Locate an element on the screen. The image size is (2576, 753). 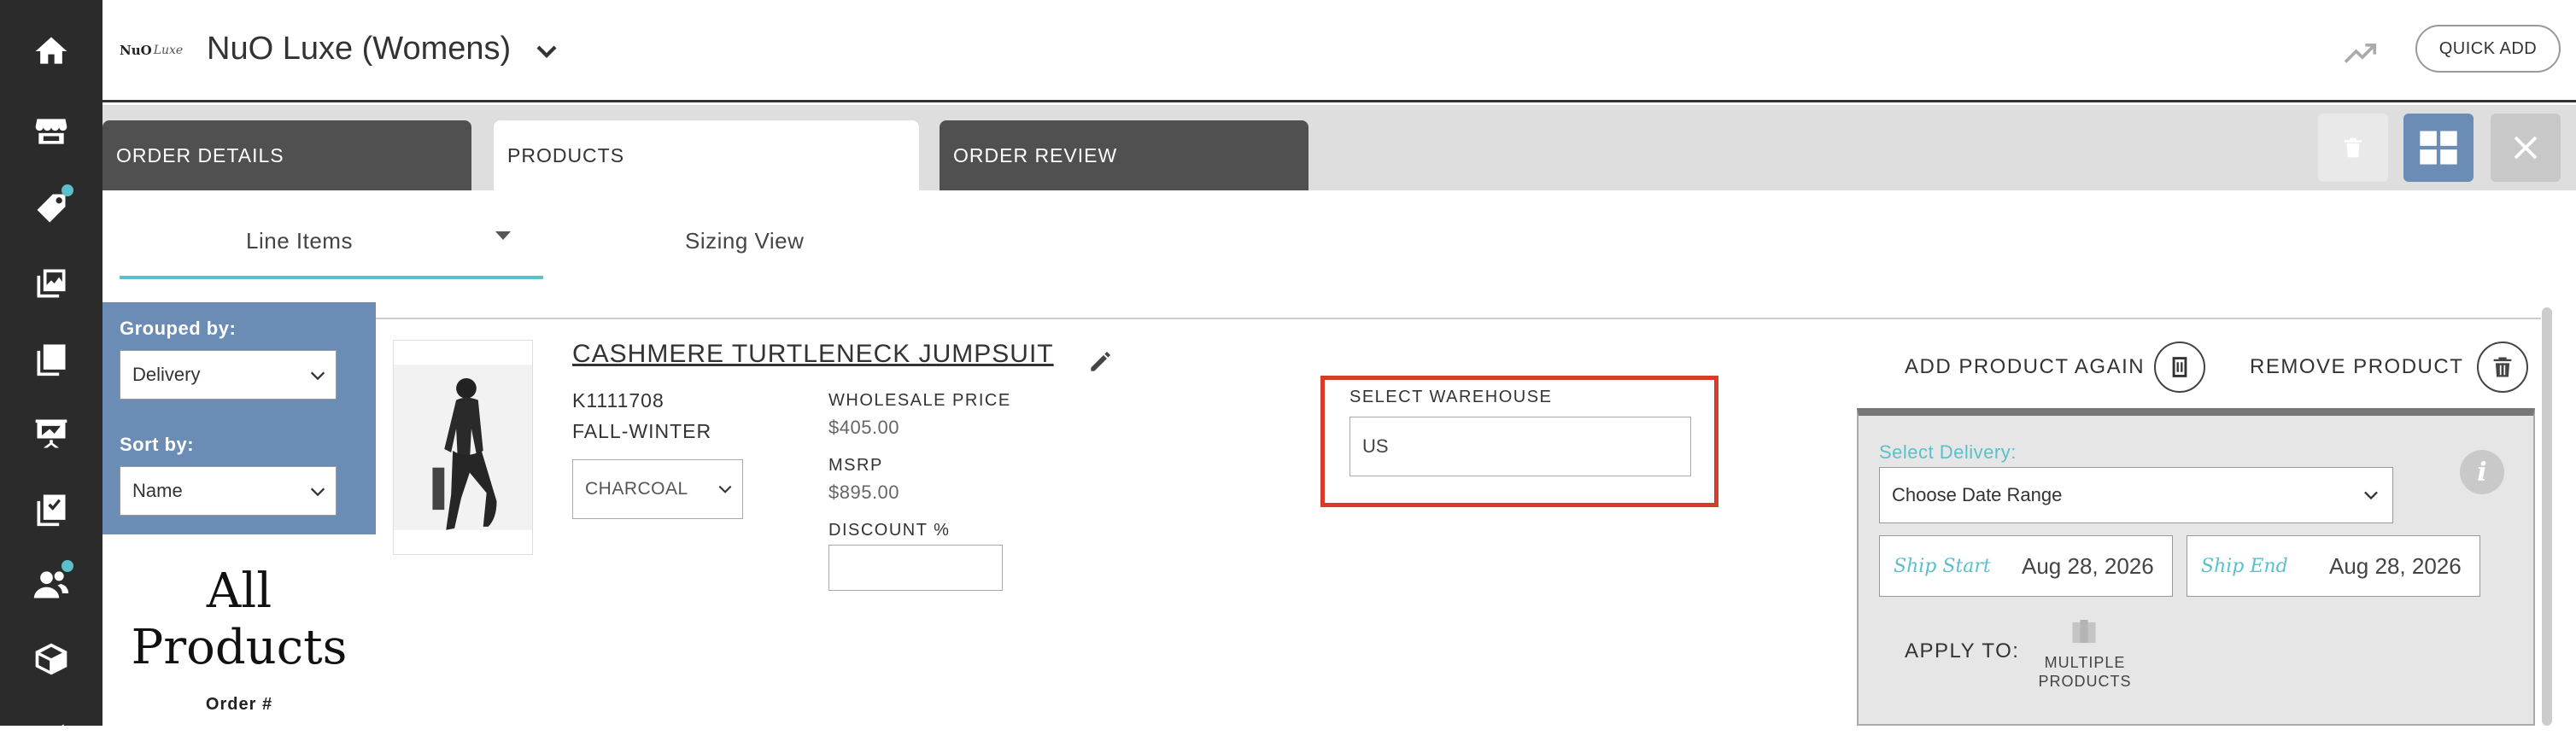
close-icon is located at coordinates (2526, 148).